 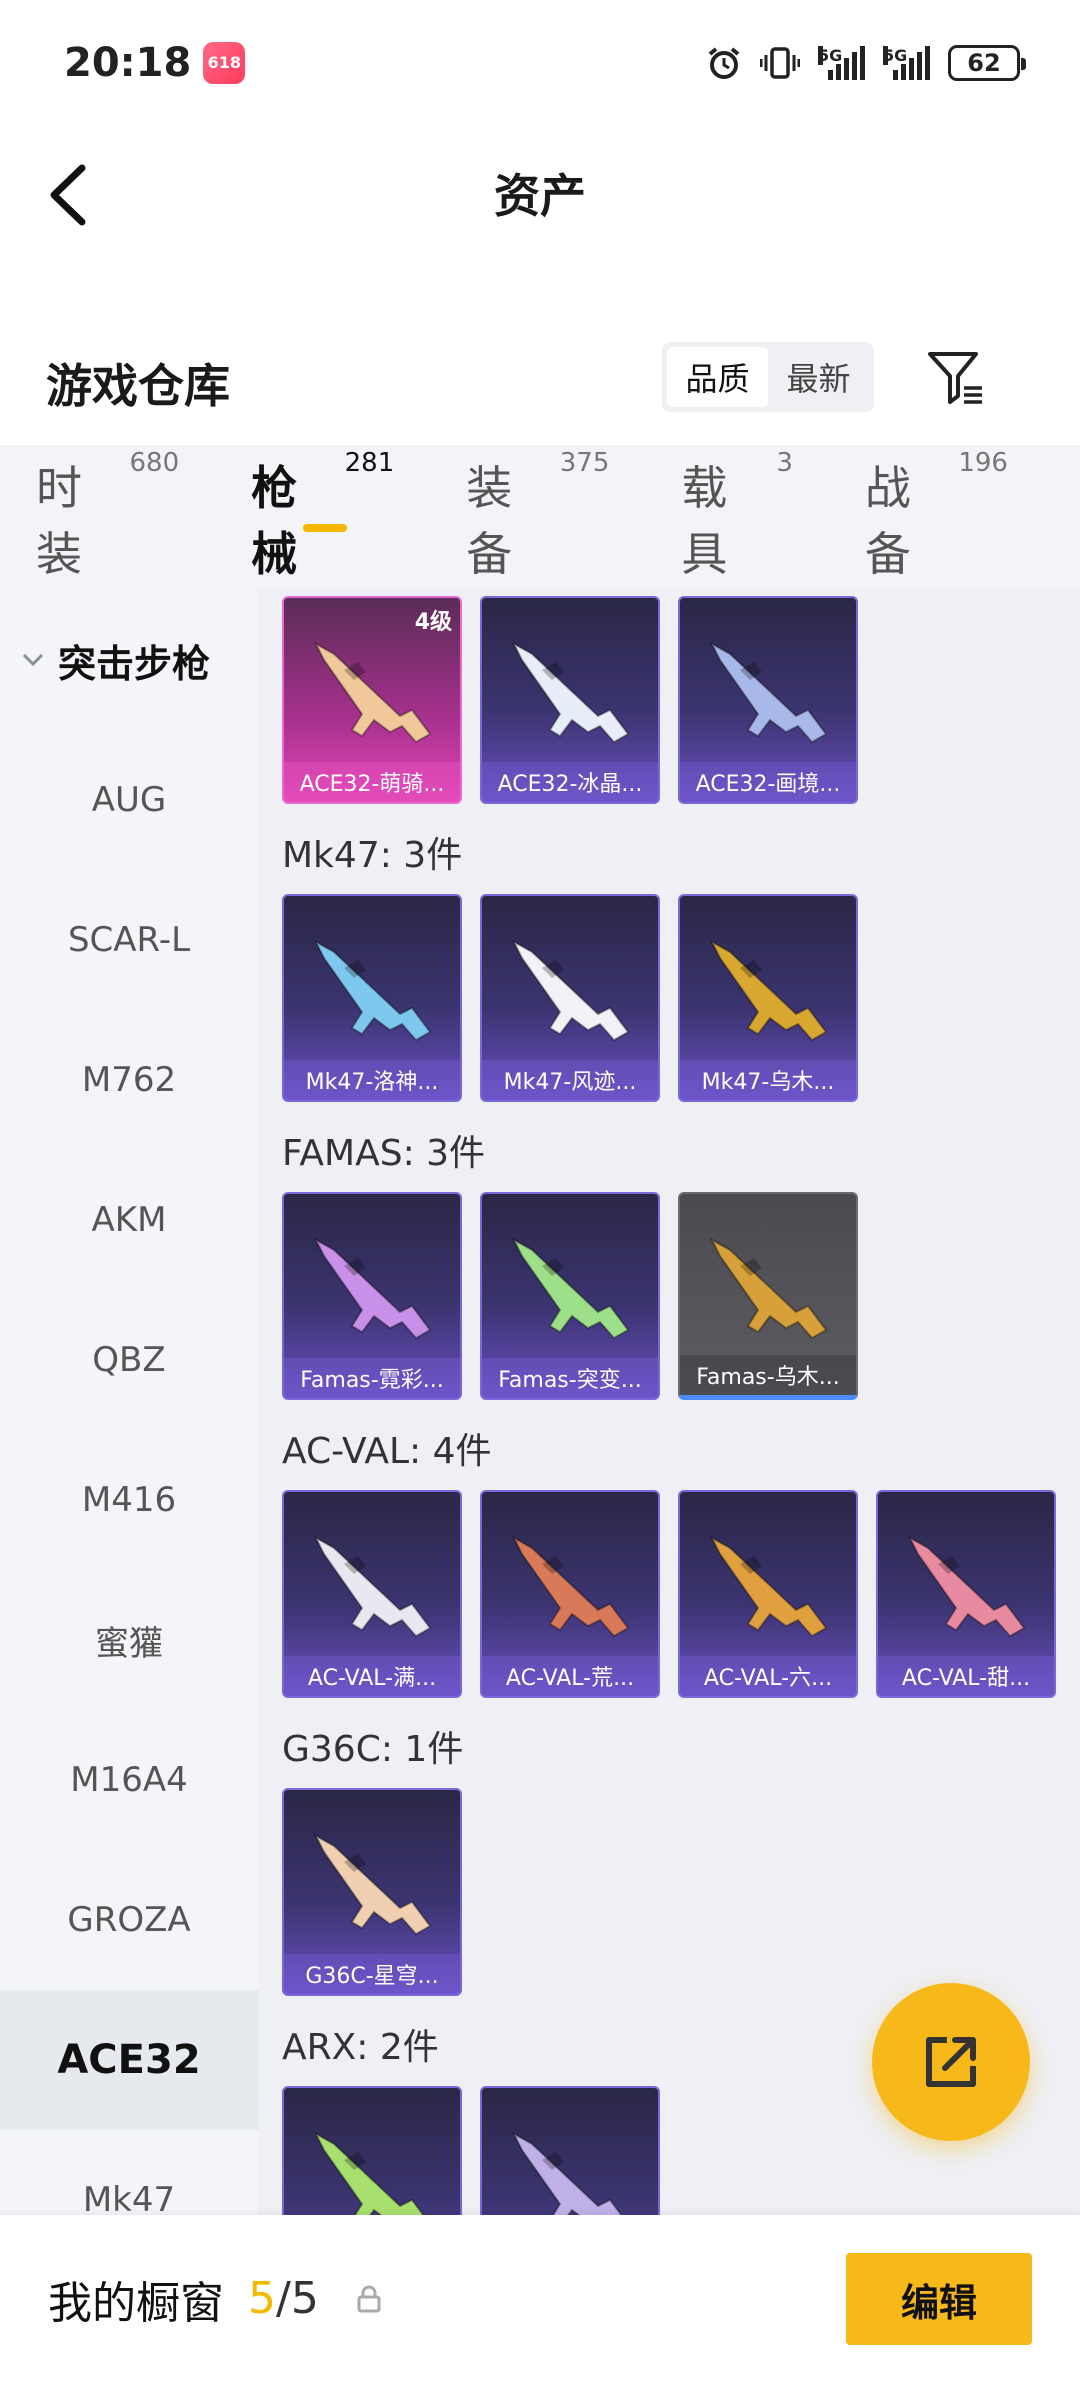 What do you see at coordinates (224, 62) in the screenshot?
I see `app-notification-icon: 618` at bounding box center [224, 62].